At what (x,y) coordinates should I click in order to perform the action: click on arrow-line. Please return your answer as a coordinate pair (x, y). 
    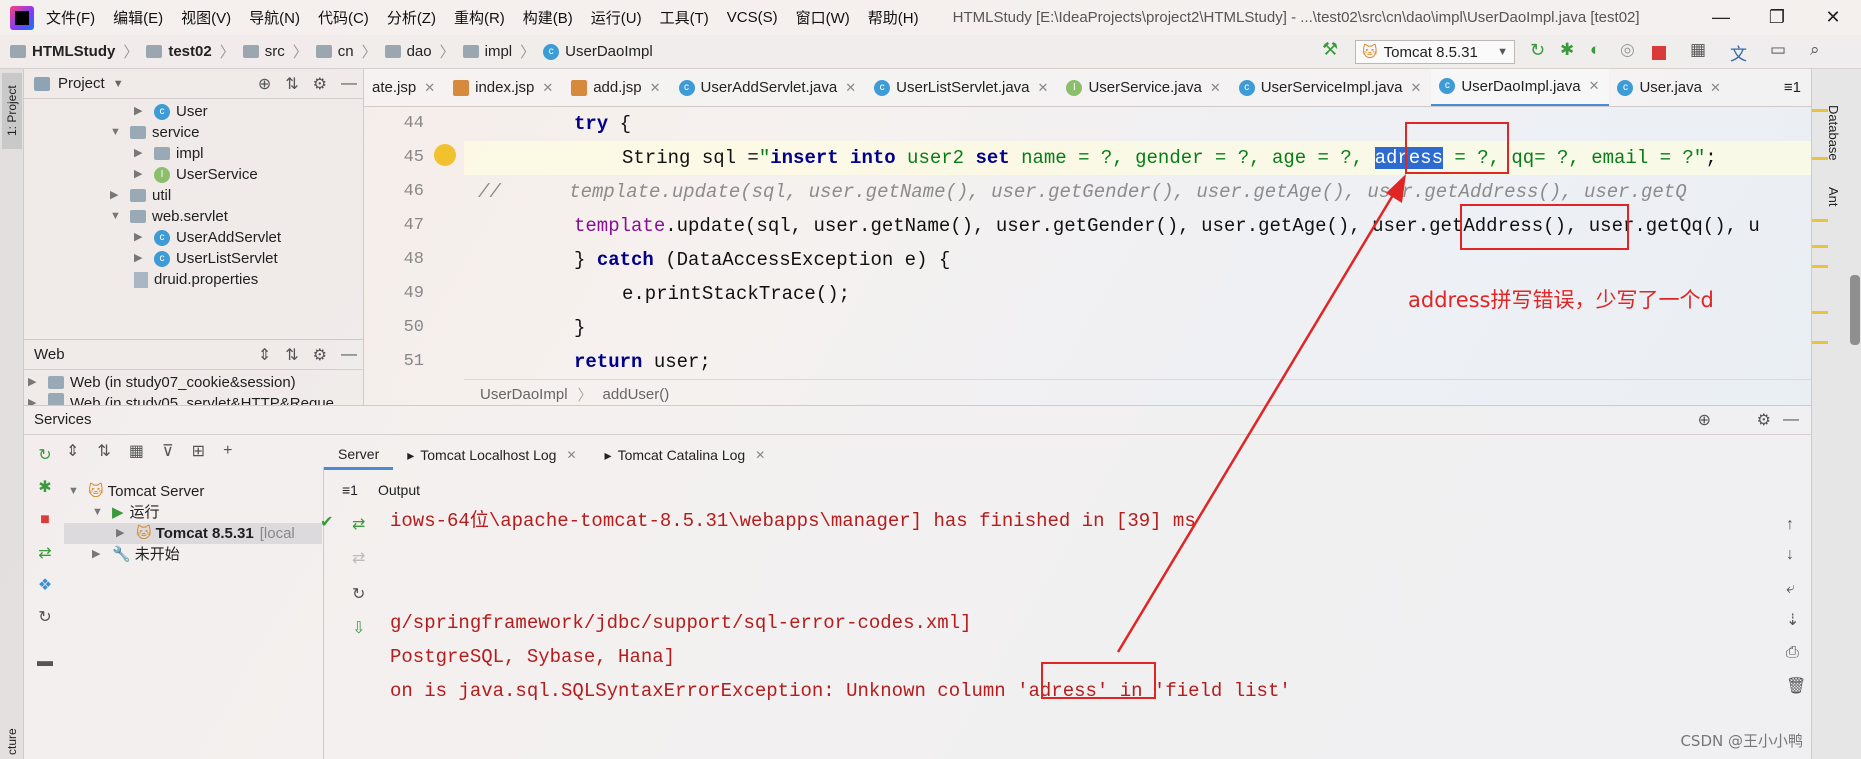
    Looking at the image, I should click on (1257, 421).